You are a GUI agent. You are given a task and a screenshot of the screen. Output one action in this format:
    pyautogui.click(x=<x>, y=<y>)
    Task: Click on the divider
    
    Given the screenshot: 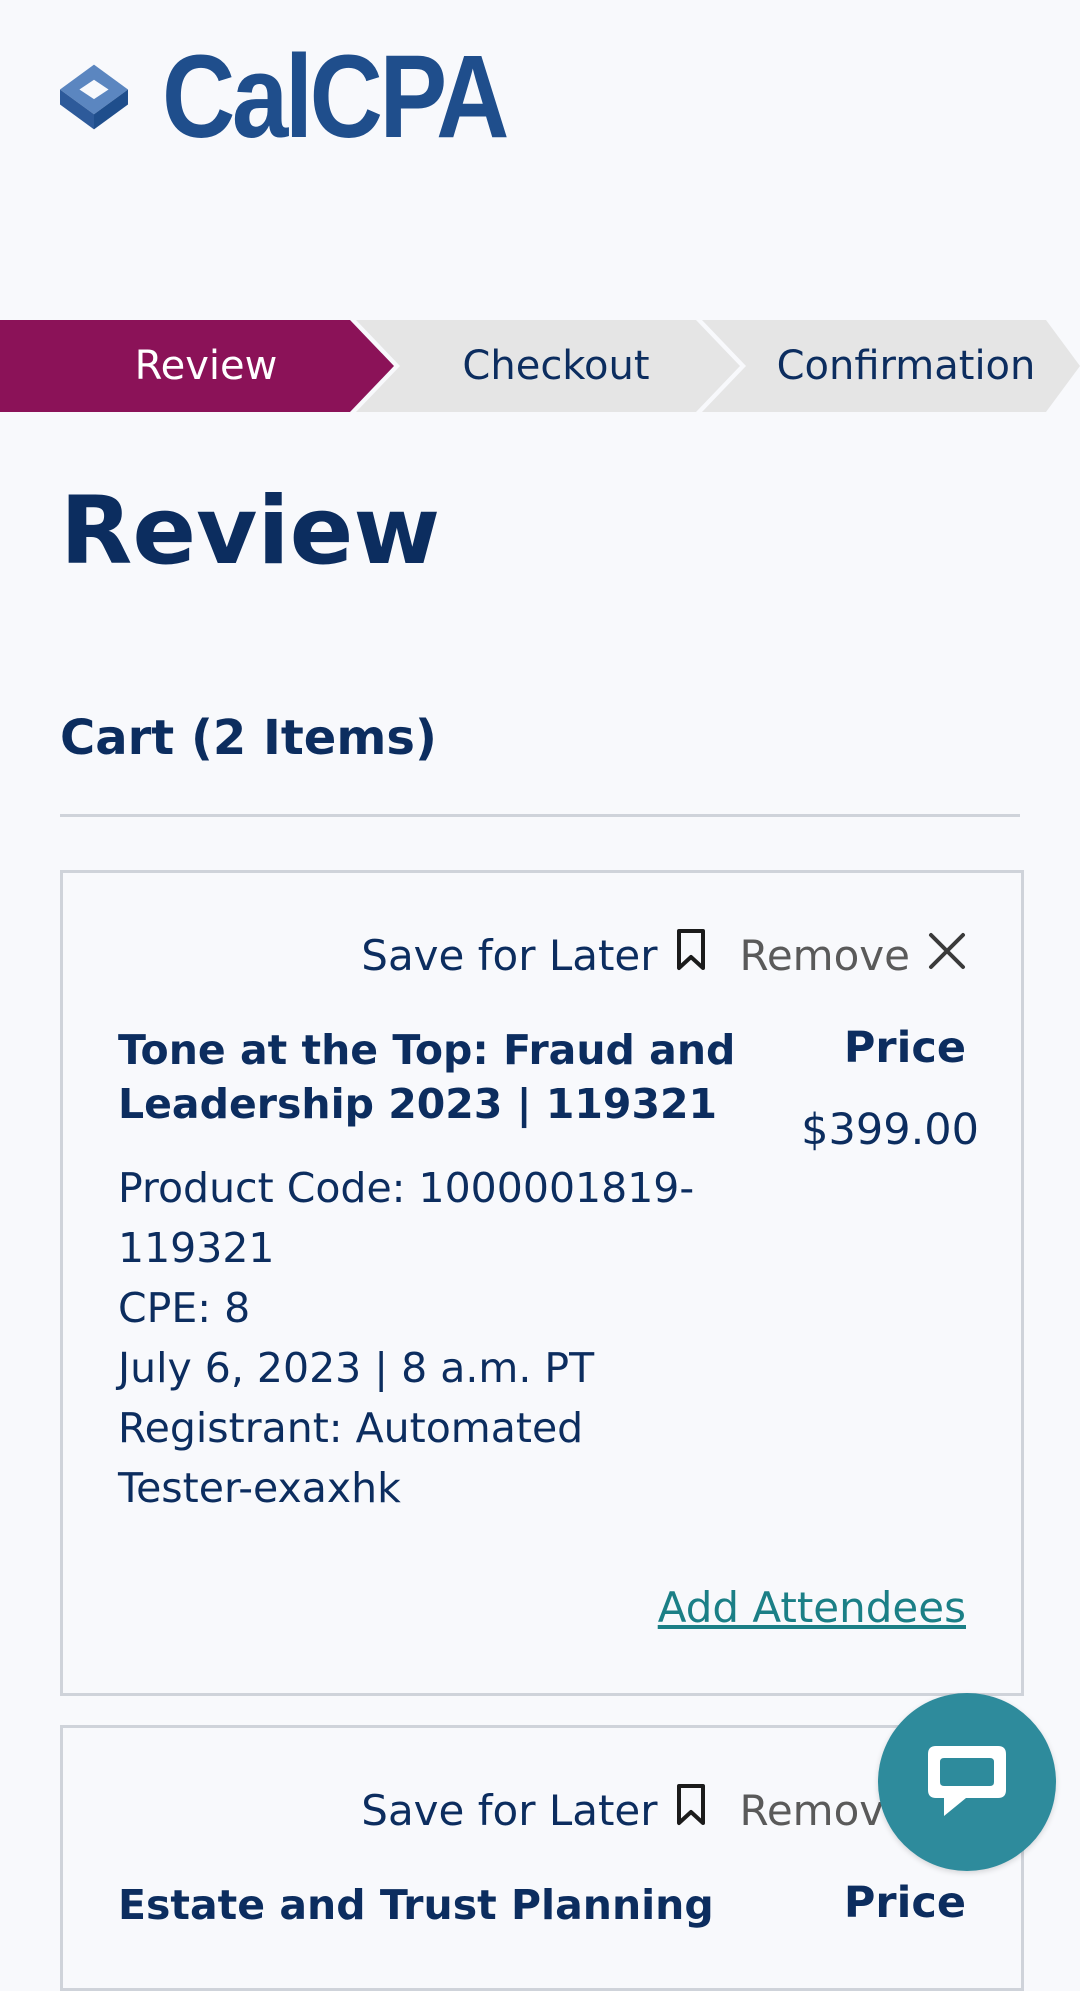 What is the action you would take?
    pyautogui.click(x=540, y=815)
    